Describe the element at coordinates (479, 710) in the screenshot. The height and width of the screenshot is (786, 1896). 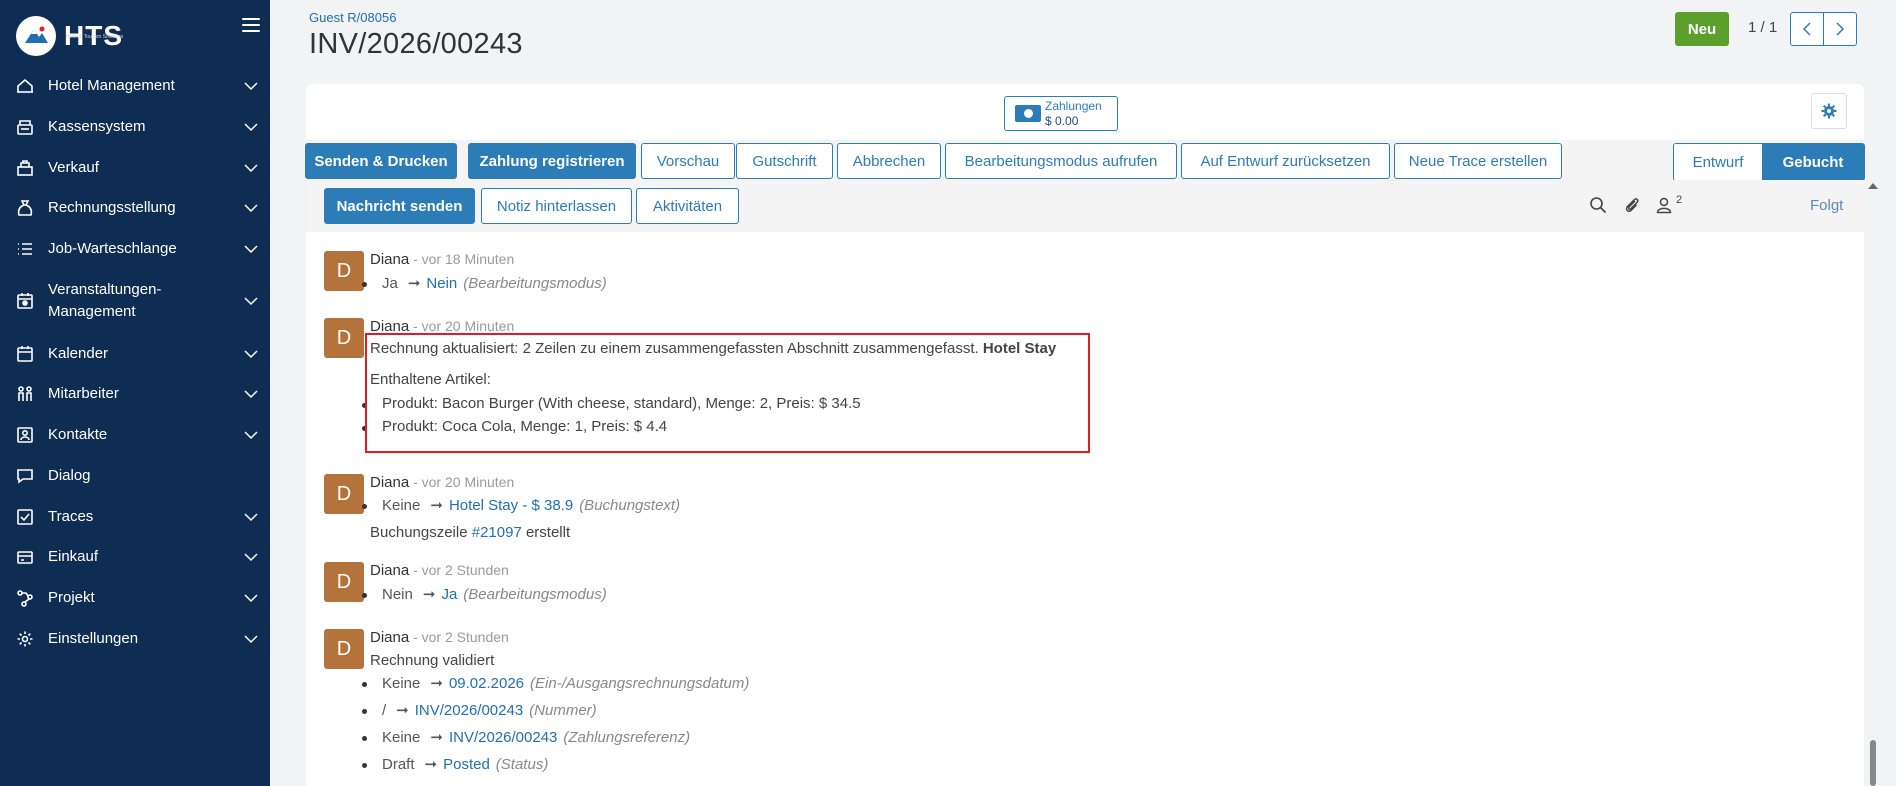
I see `tracking-value: / ➞ INV/2026/00243 (Nummer)` at that location.